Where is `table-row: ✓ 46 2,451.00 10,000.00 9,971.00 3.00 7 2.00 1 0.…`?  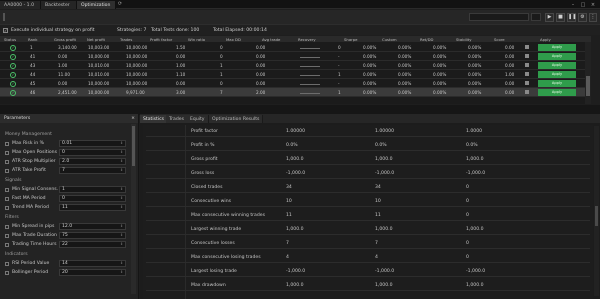 table-row: ✓ 46 2,451.00 10,000.00 9,971.00 3.00 7 2.00 1 0.… is located at coordinates (295, 92).